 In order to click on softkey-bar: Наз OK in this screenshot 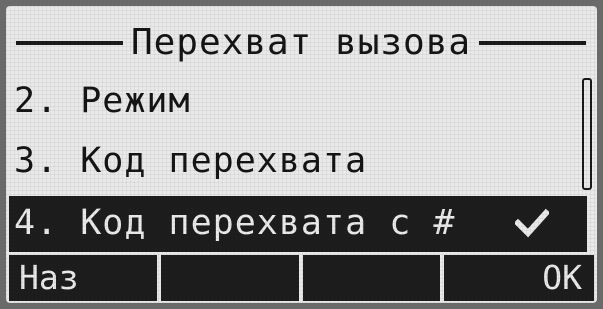, I will do `click(301, 278)`.